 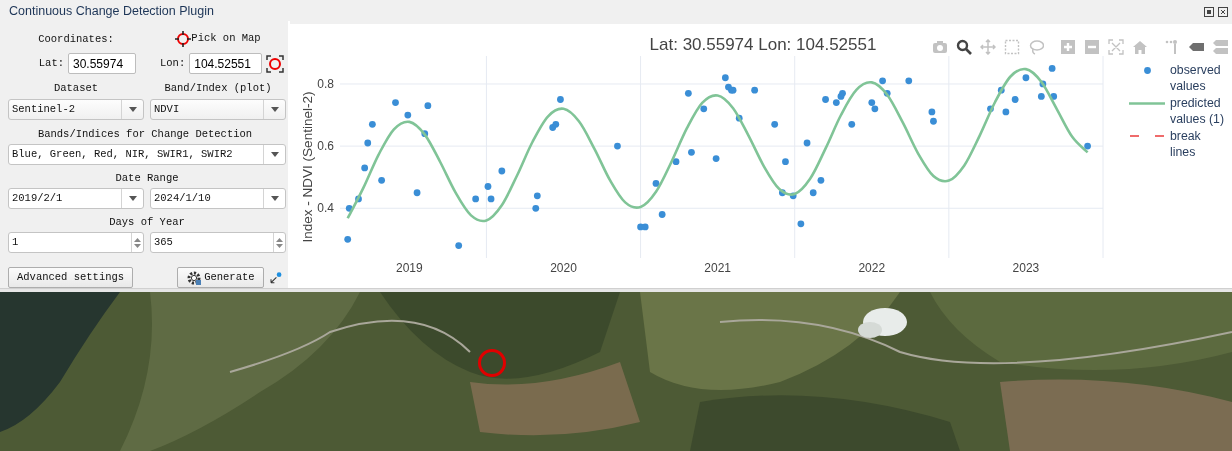 I want to click on settings-button: Advanced settings, so click(x=71, y=277).